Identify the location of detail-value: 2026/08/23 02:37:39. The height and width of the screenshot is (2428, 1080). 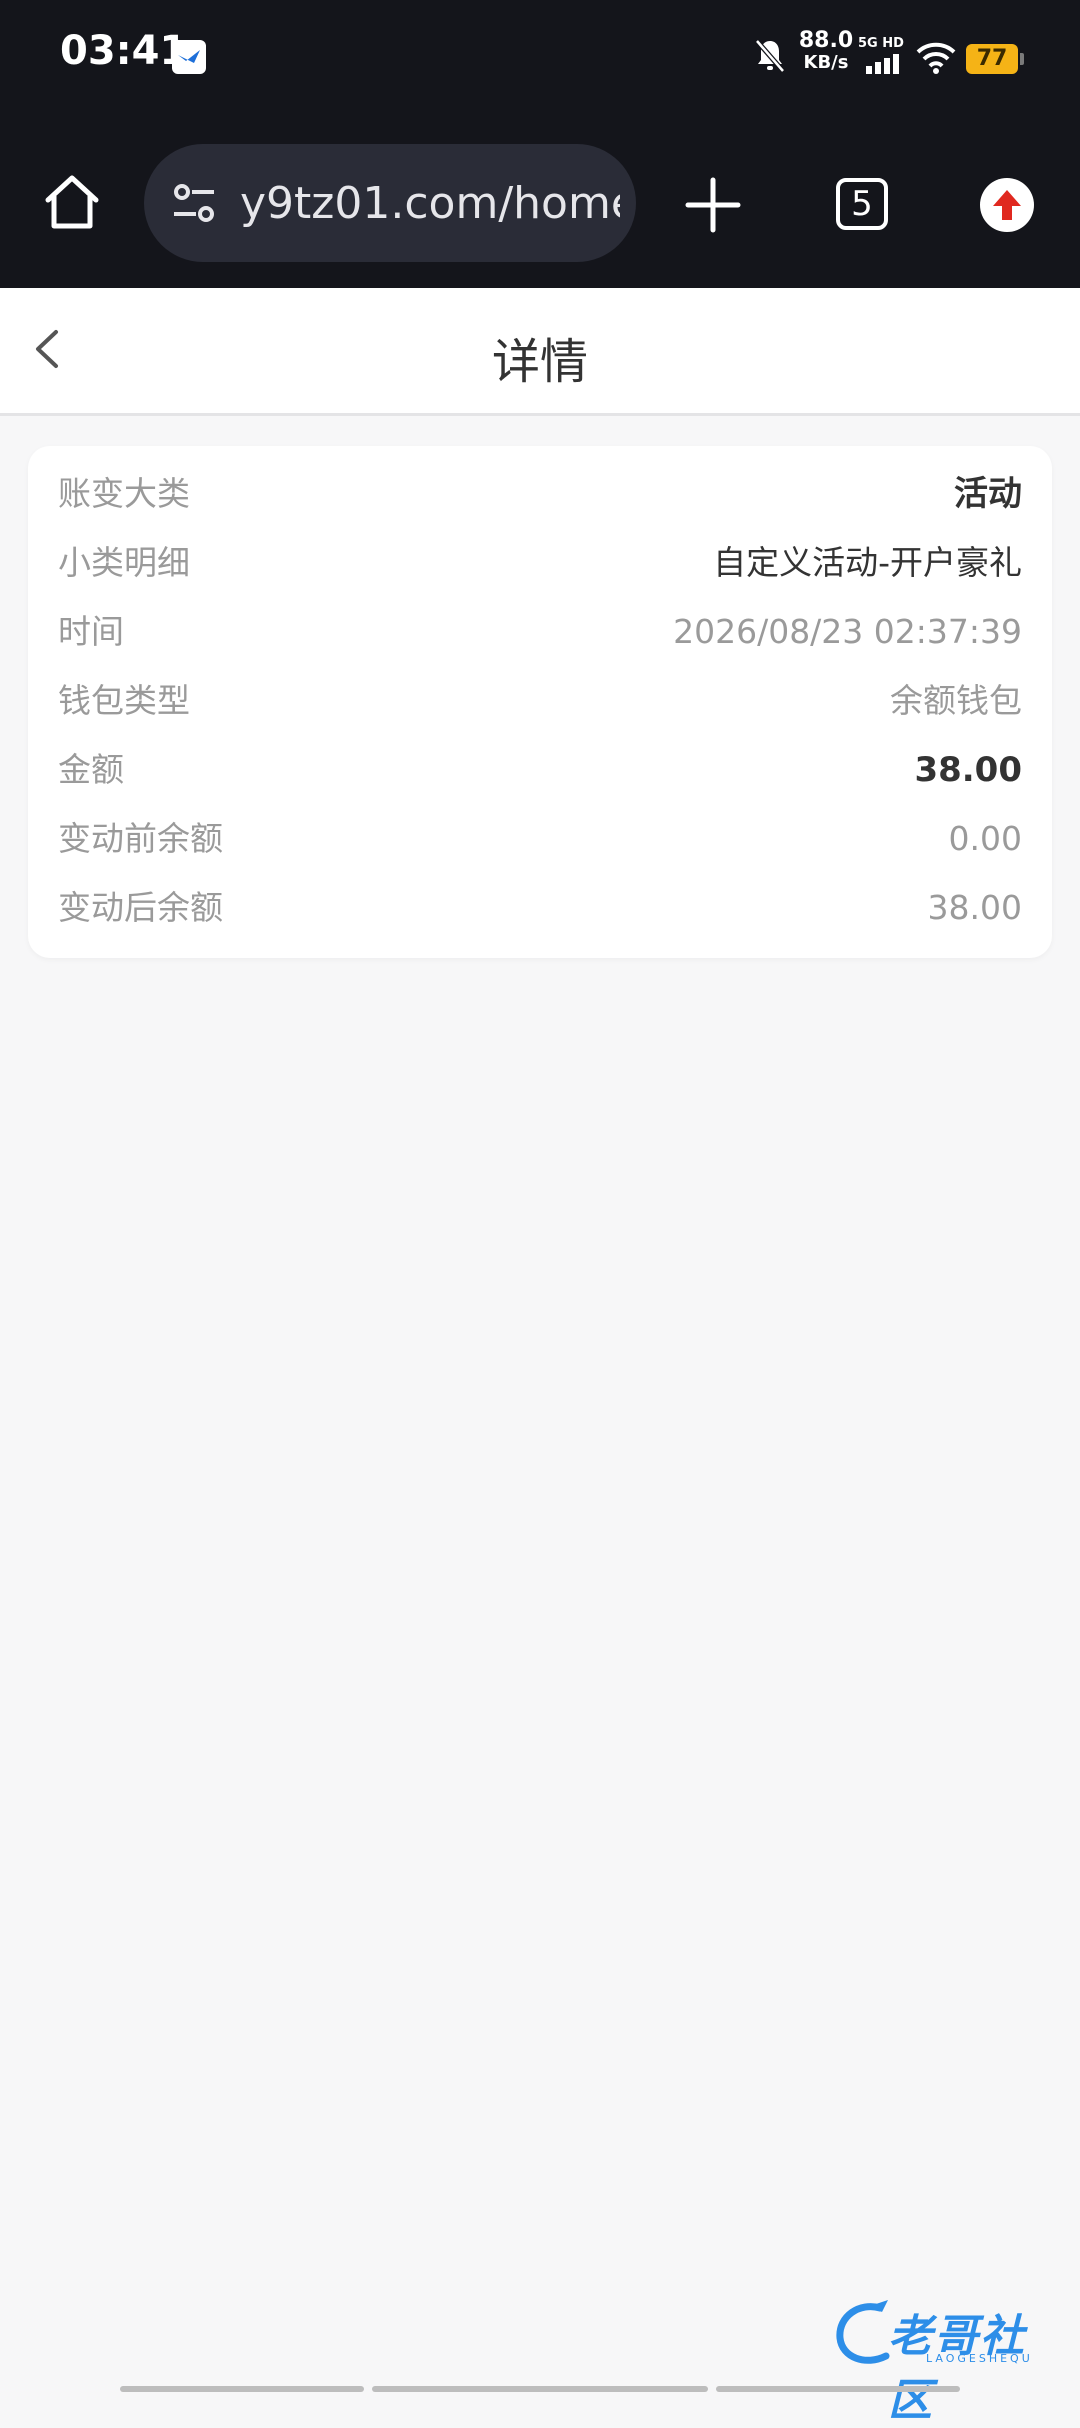
(847, 631).